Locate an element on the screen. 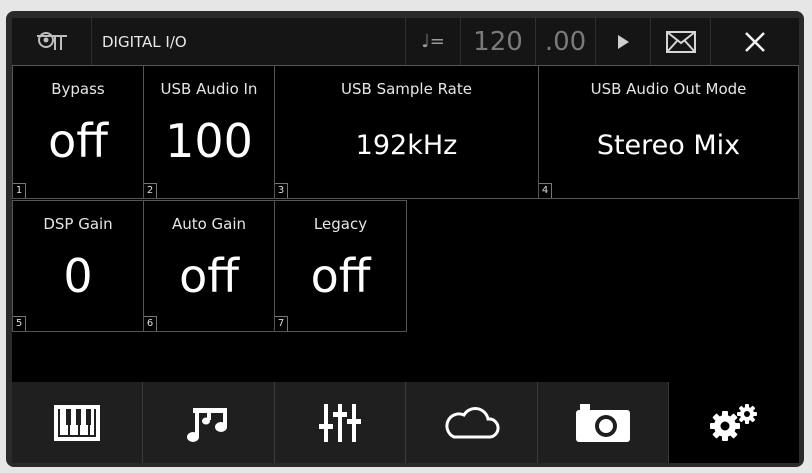 Image resolution: width=812 pixels, height=473 pixels. play-icon is located at coordinates (623, 41).